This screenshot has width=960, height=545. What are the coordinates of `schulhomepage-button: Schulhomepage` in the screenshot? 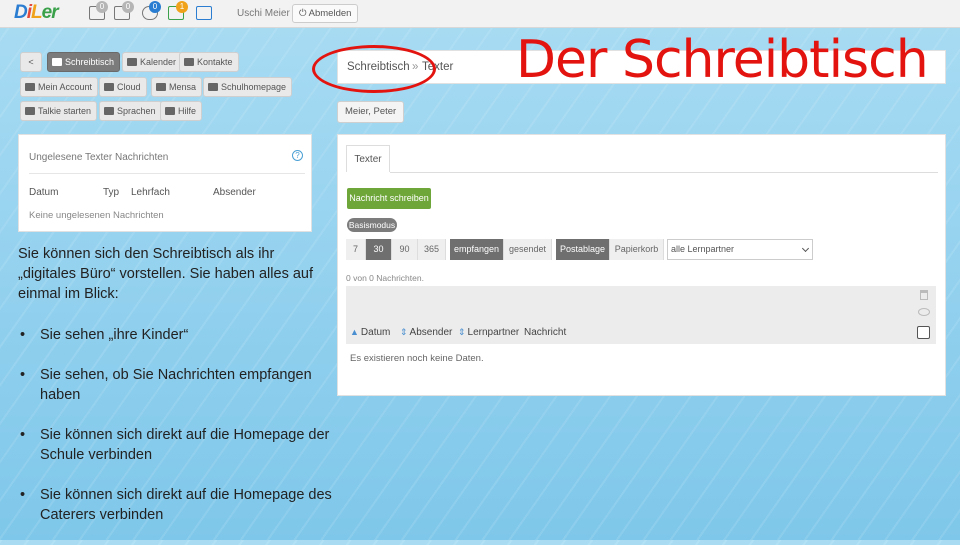 It's located at (248, 87).